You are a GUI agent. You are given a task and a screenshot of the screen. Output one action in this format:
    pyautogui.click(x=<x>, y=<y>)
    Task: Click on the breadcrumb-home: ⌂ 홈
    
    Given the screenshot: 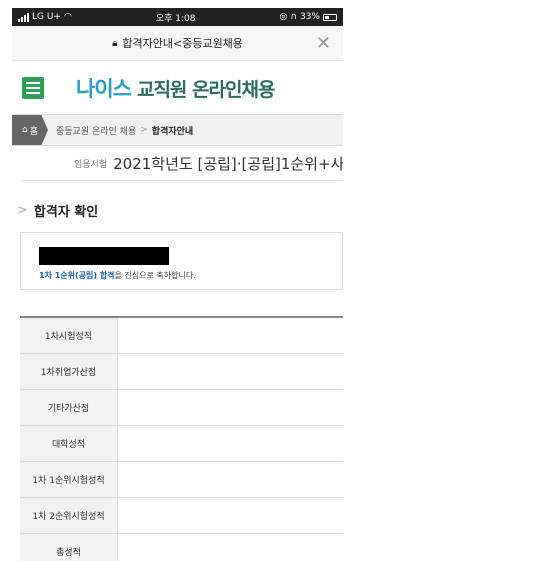 What is the action you would take?
    pyautogui.click(x=30, y=130)
    